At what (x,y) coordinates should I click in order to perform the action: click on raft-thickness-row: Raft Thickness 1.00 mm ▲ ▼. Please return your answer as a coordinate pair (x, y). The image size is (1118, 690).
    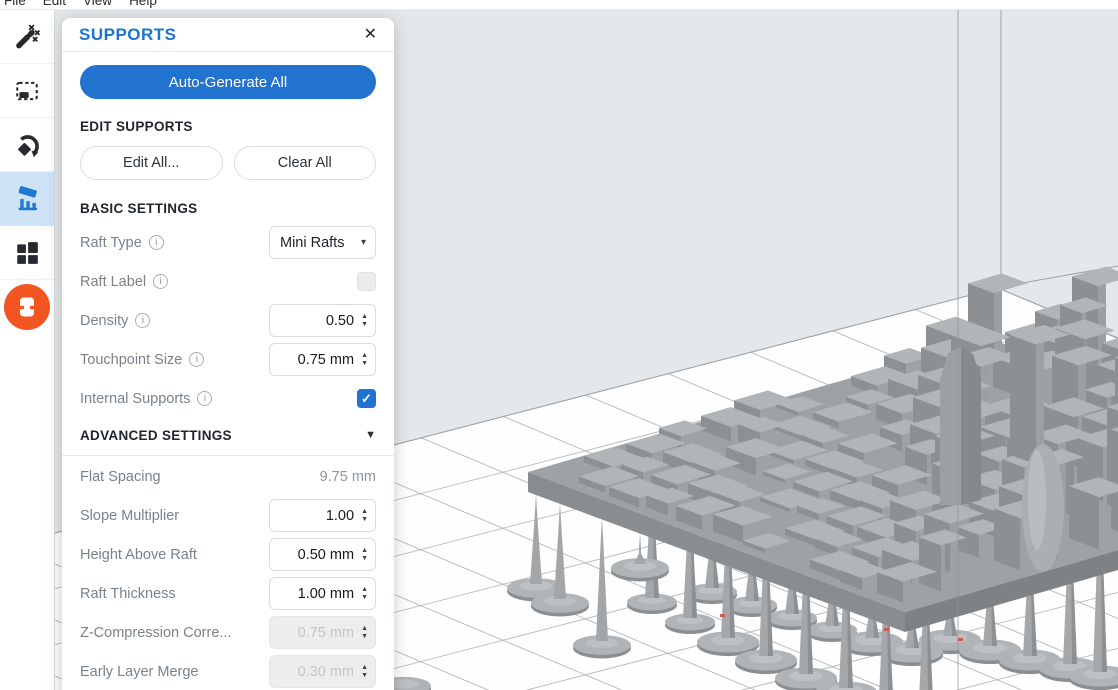
    Looking at the image, I should click on (228, 593).